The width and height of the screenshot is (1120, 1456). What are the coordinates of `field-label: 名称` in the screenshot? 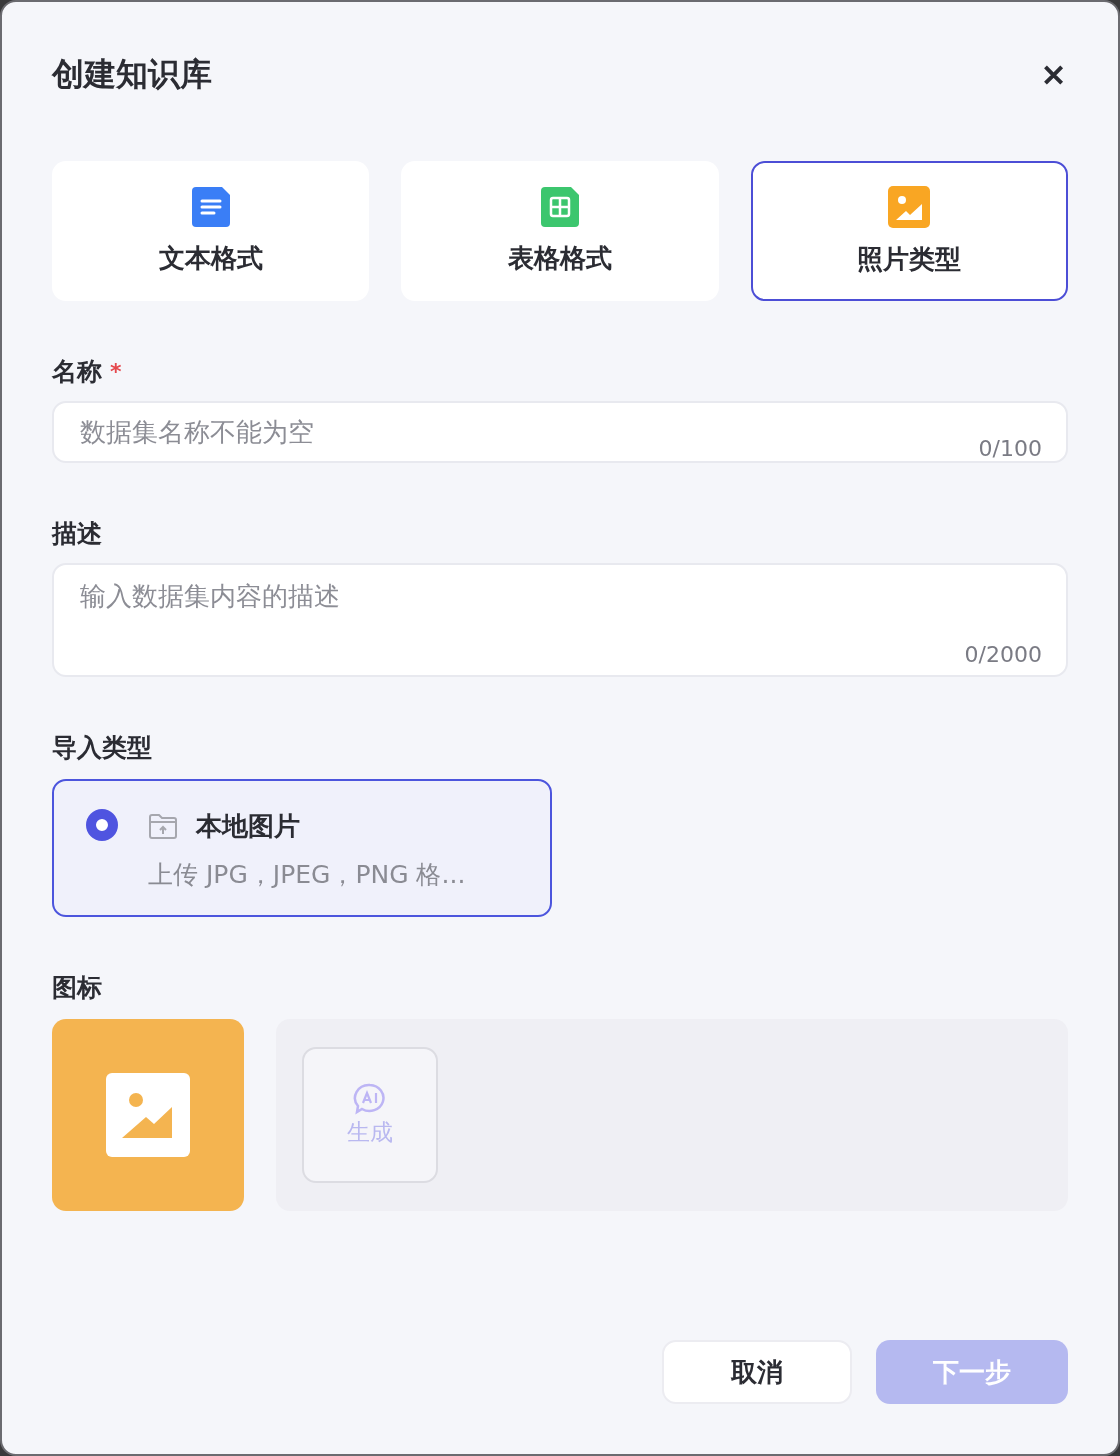 It's located at (77, 371).